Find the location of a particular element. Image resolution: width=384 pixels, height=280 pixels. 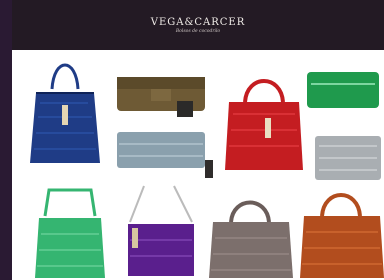

product-taupe-doctor-bag is located at coordinates (251, 236).